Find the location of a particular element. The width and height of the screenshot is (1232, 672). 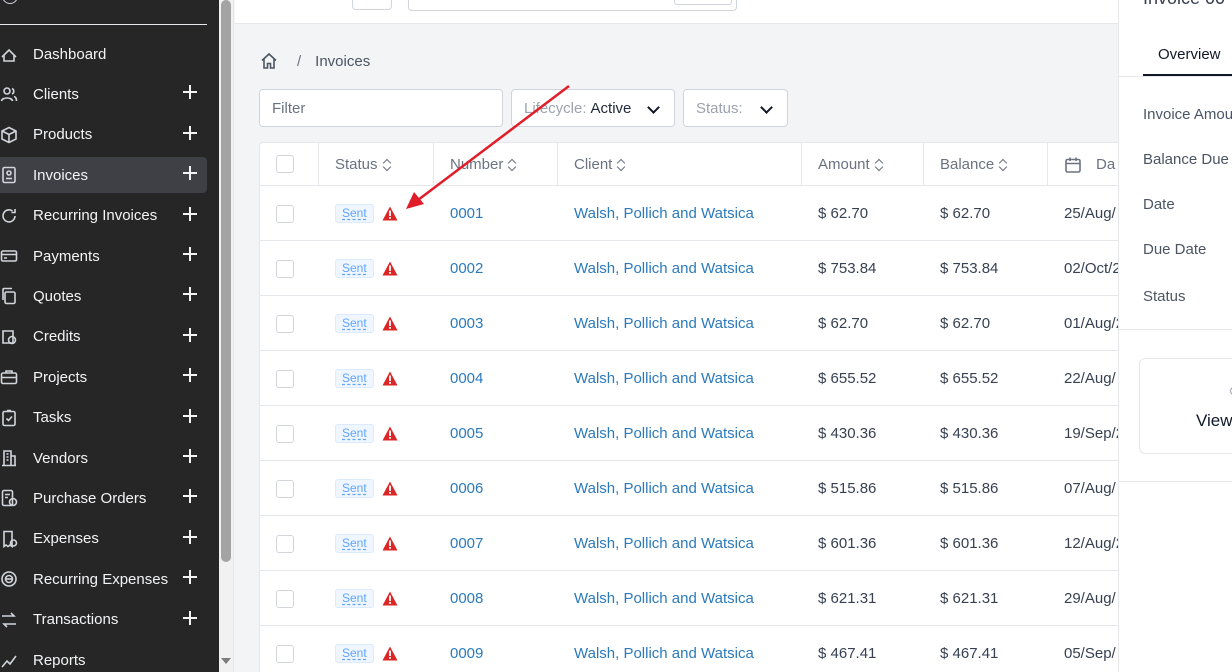

view-card: View is located at coordinates (1185, 406).